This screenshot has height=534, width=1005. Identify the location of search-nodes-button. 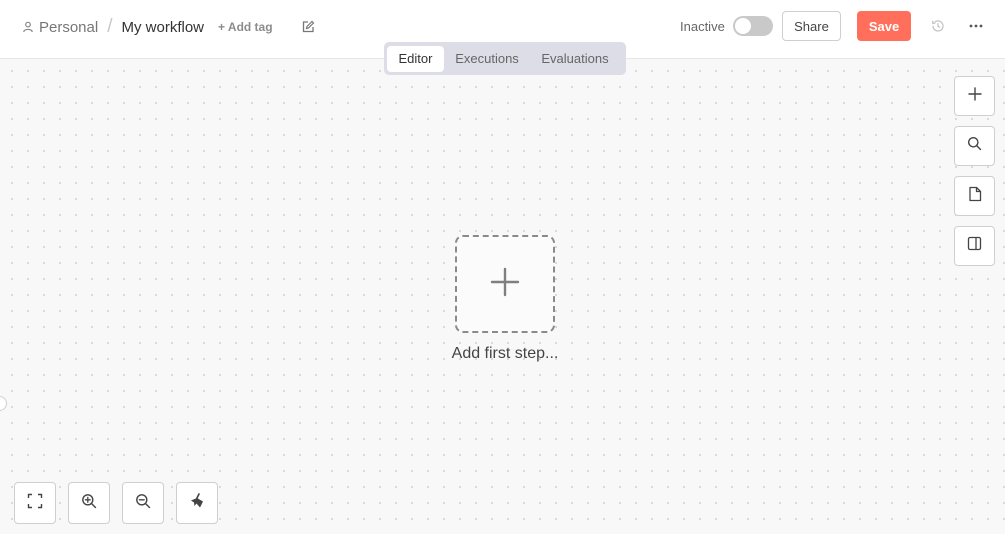
(974, 146).